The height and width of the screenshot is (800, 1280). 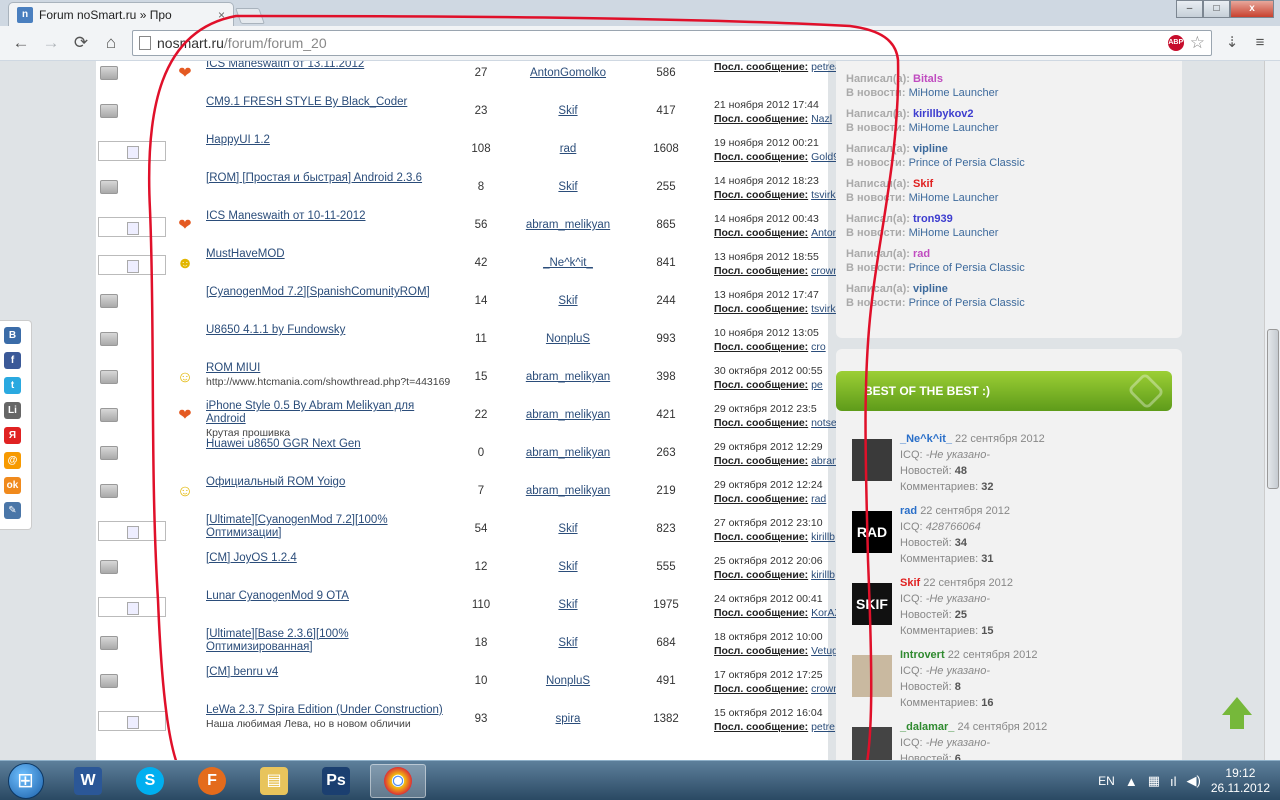 I want to click on news-author-link: Skif, so click(x=923, y=184).